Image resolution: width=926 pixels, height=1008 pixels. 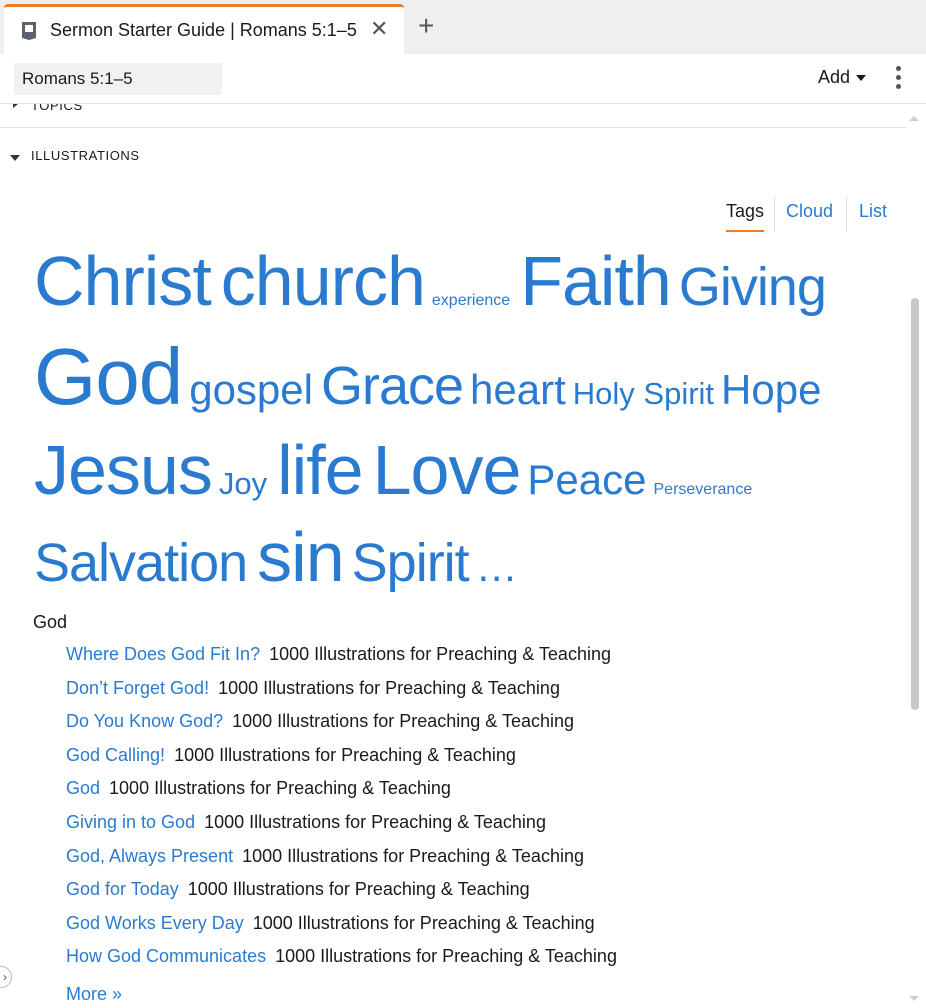 What do you see at coordinates (379, 29) in the screenshot?
I see `close-tab-icon: ✕` at bounding box center [379, 29].